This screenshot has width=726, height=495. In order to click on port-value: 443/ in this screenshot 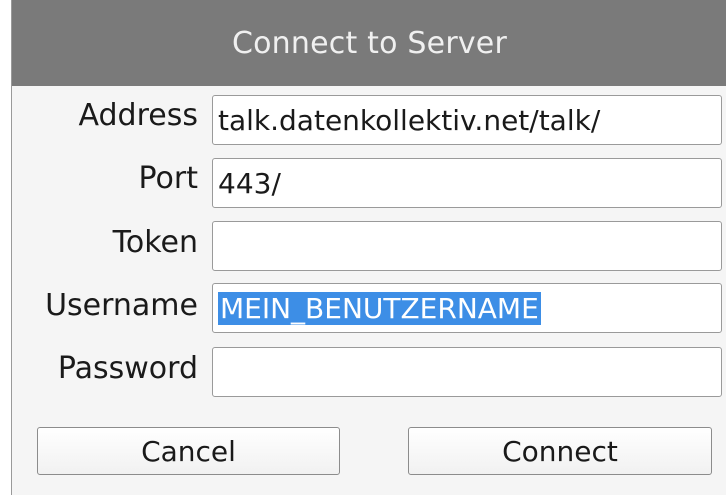, I will do `click(249, 183)`.